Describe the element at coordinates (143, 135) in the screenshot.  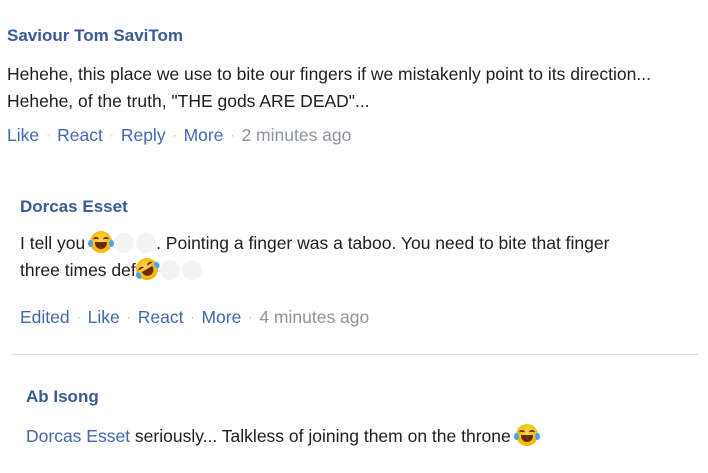
I see `reply-button: Reply` at that location.